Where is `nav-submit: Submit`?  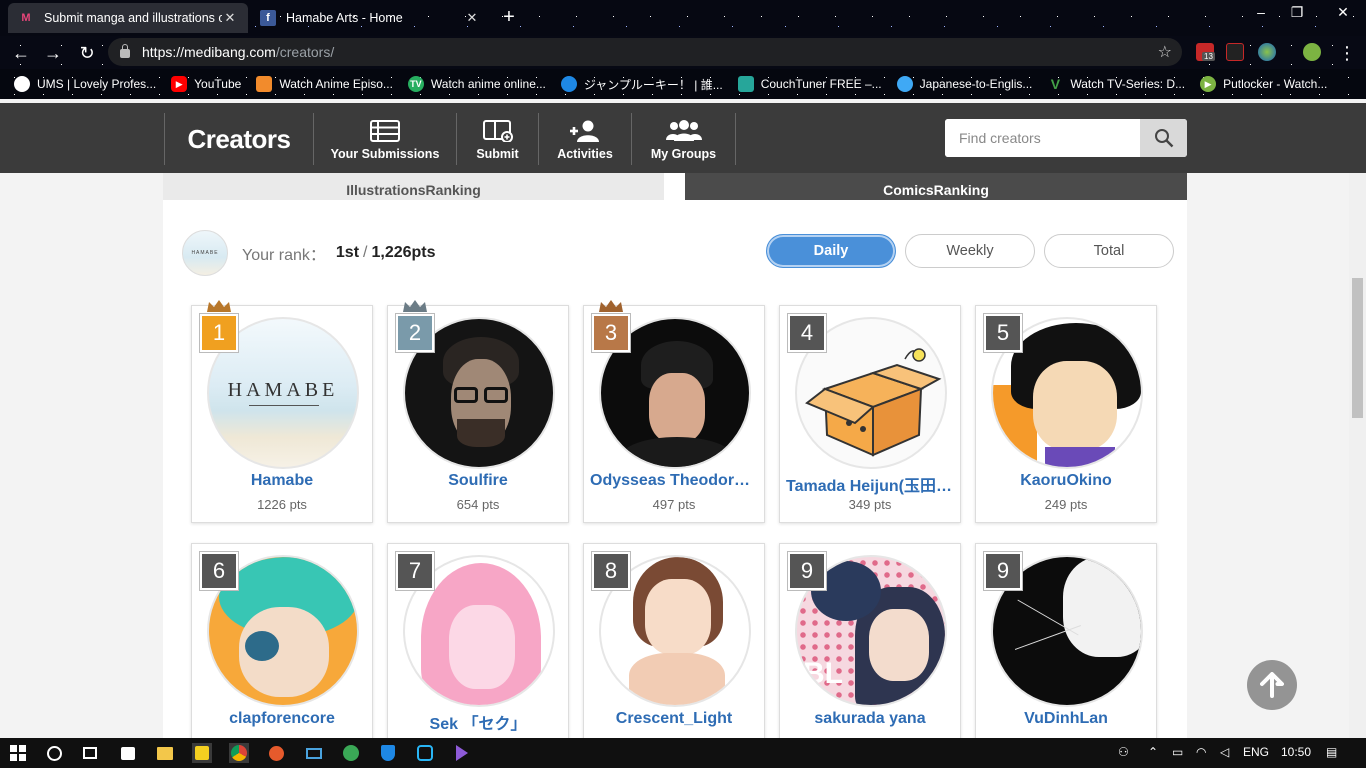
nav-submit: Submit is located at coordinates (498, 139).